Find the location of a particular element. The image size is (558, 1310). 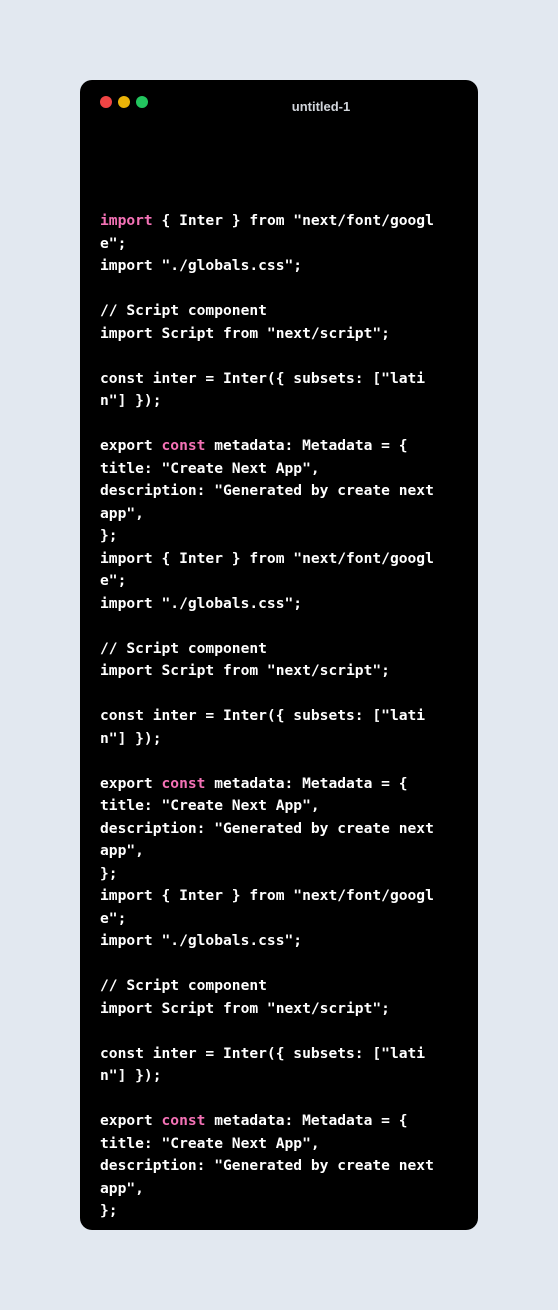

window-titlebar: untitled-1 is located at coordinates (279, 102).